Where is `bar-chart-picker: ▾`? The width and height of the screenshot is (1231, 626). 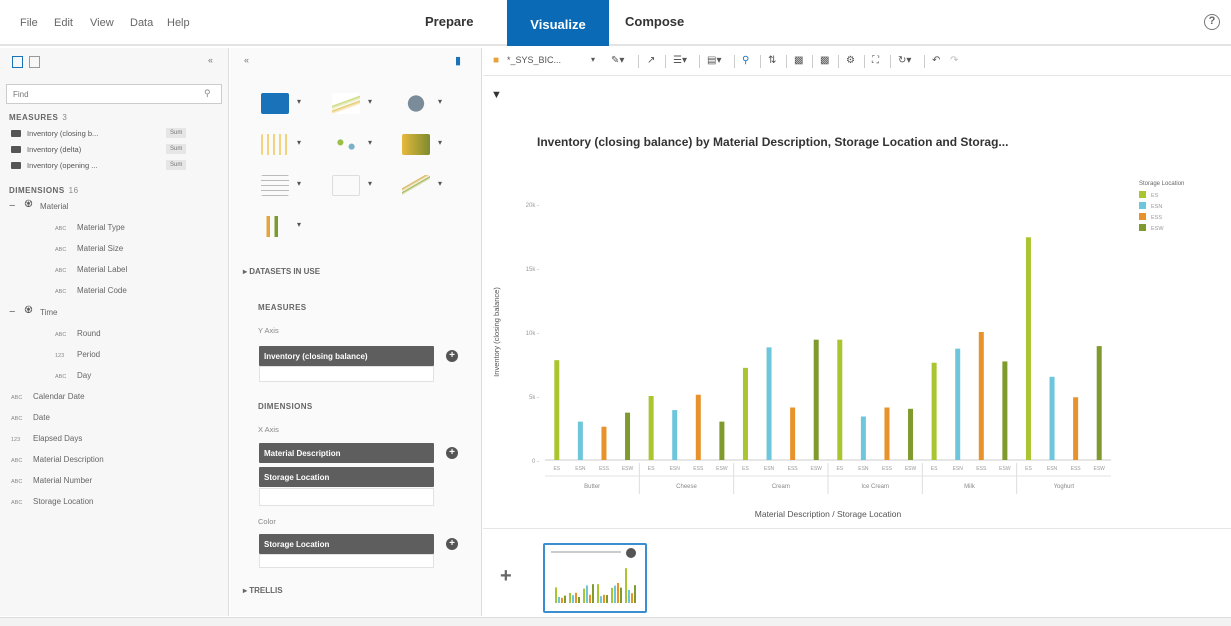
bar-chart-picker: ▾ is located at coordinates (284, 103).